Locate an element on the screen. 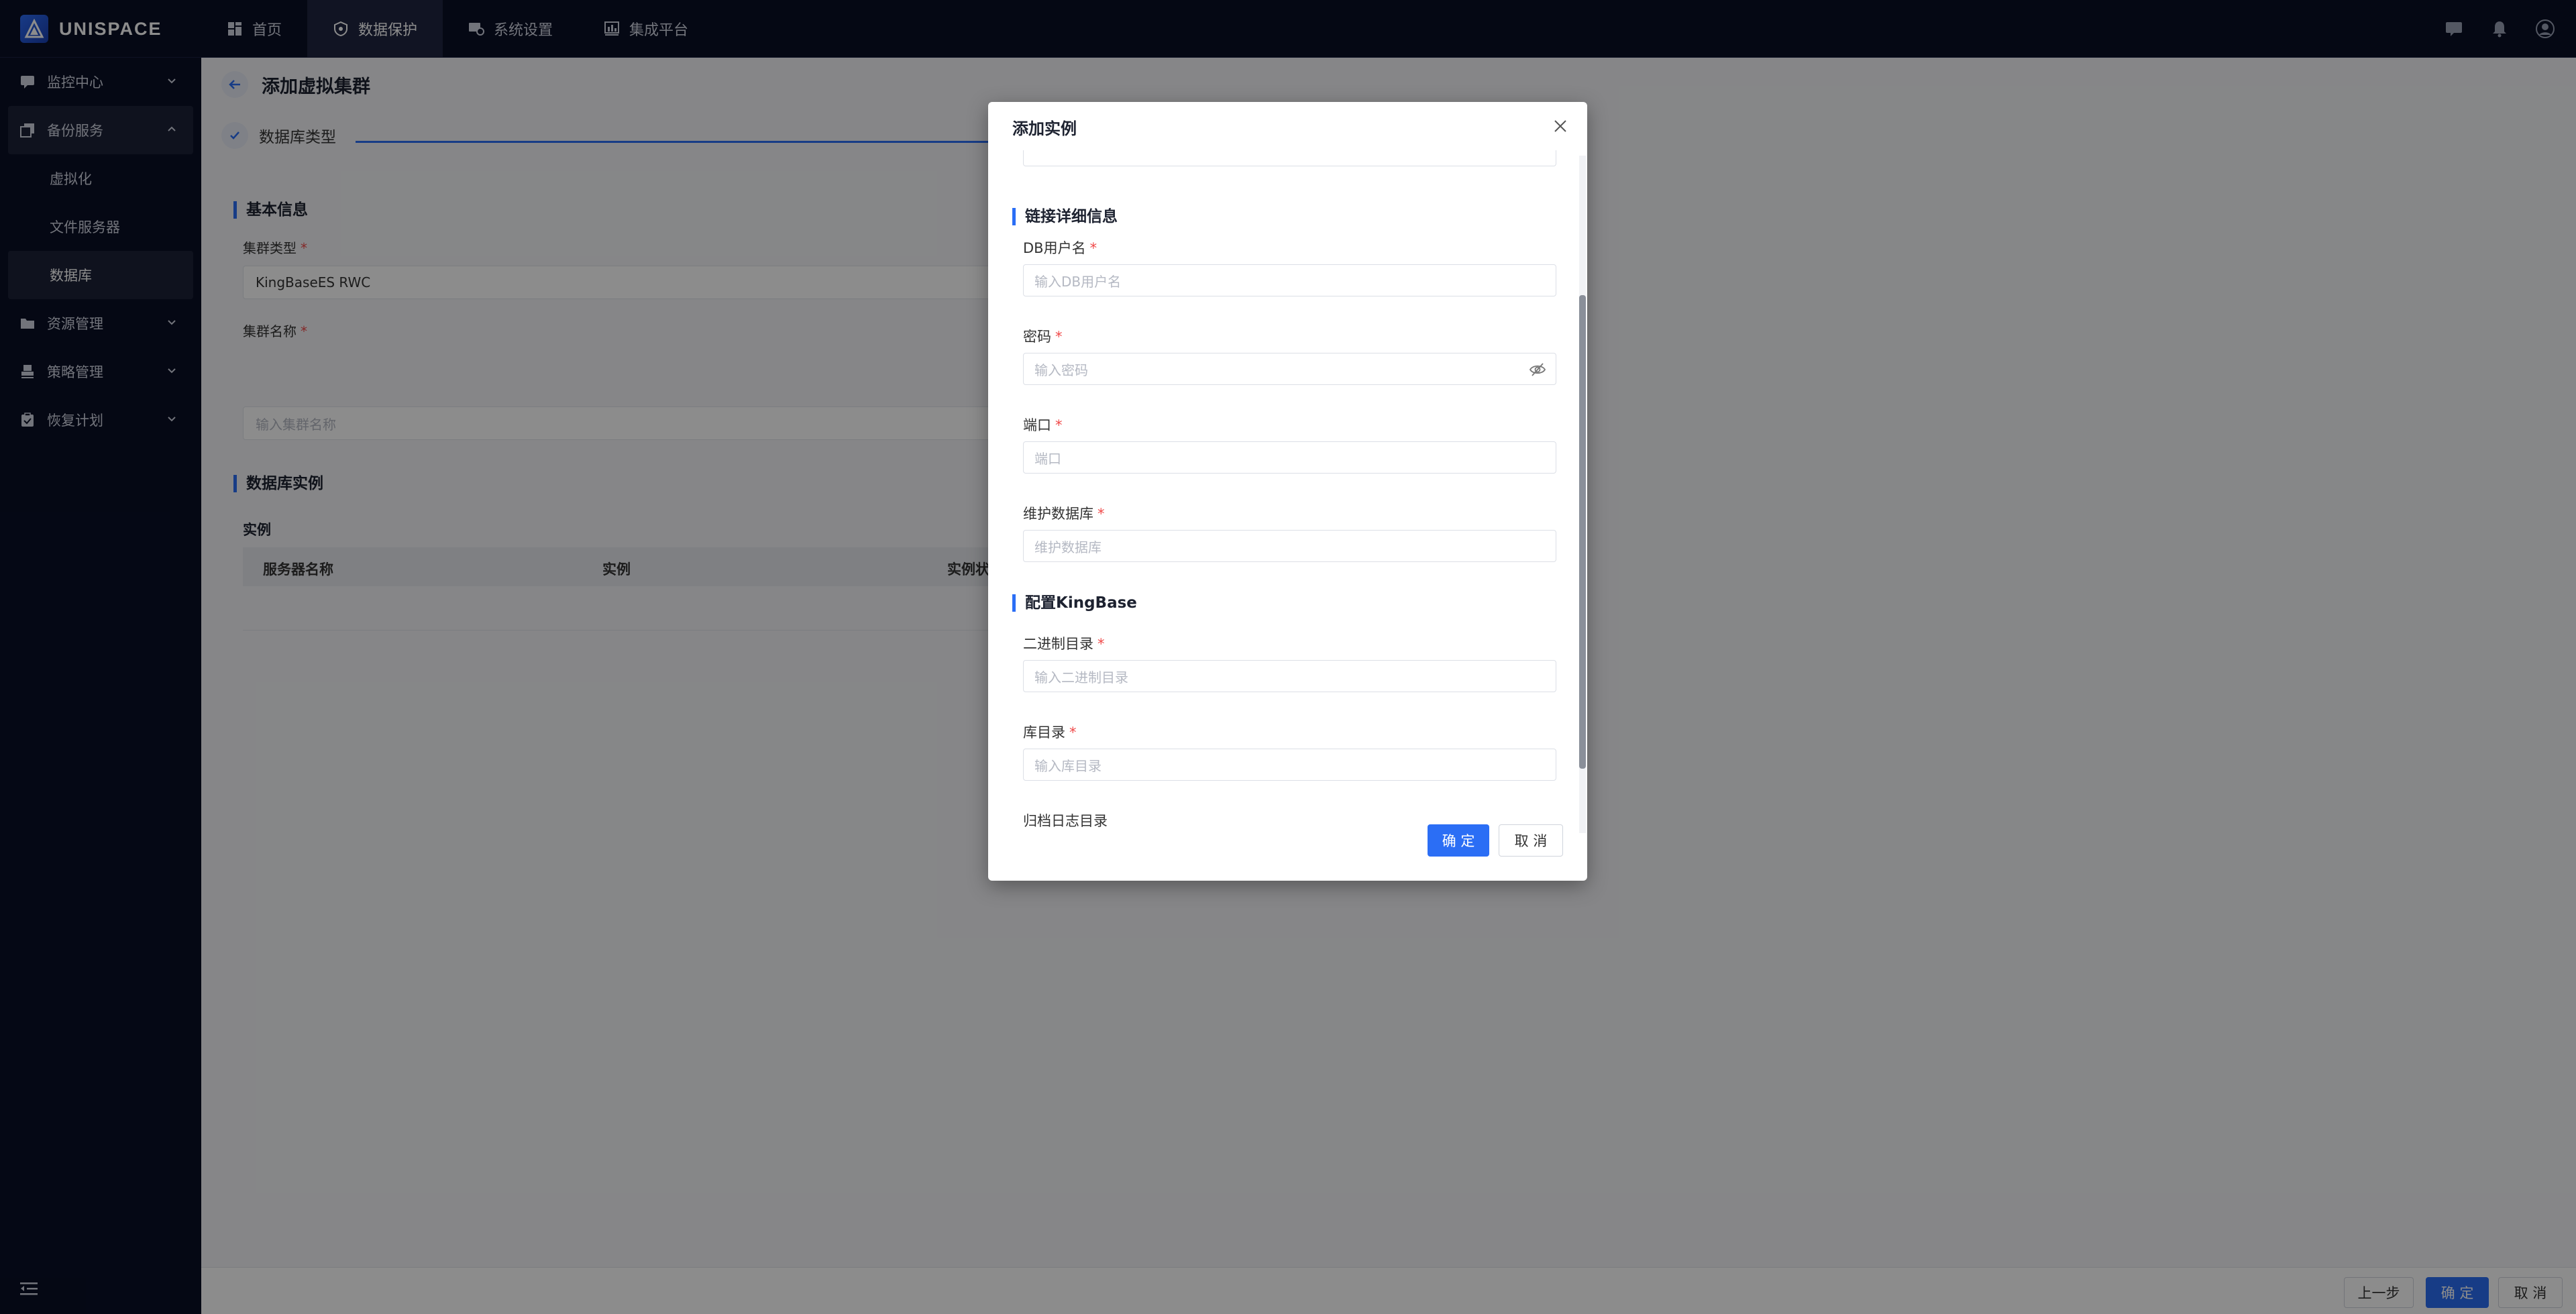 This screenshot has width=2576, height=1314. maint-db-label-text: 维护数据库 is located at coordinates (1058, 514).